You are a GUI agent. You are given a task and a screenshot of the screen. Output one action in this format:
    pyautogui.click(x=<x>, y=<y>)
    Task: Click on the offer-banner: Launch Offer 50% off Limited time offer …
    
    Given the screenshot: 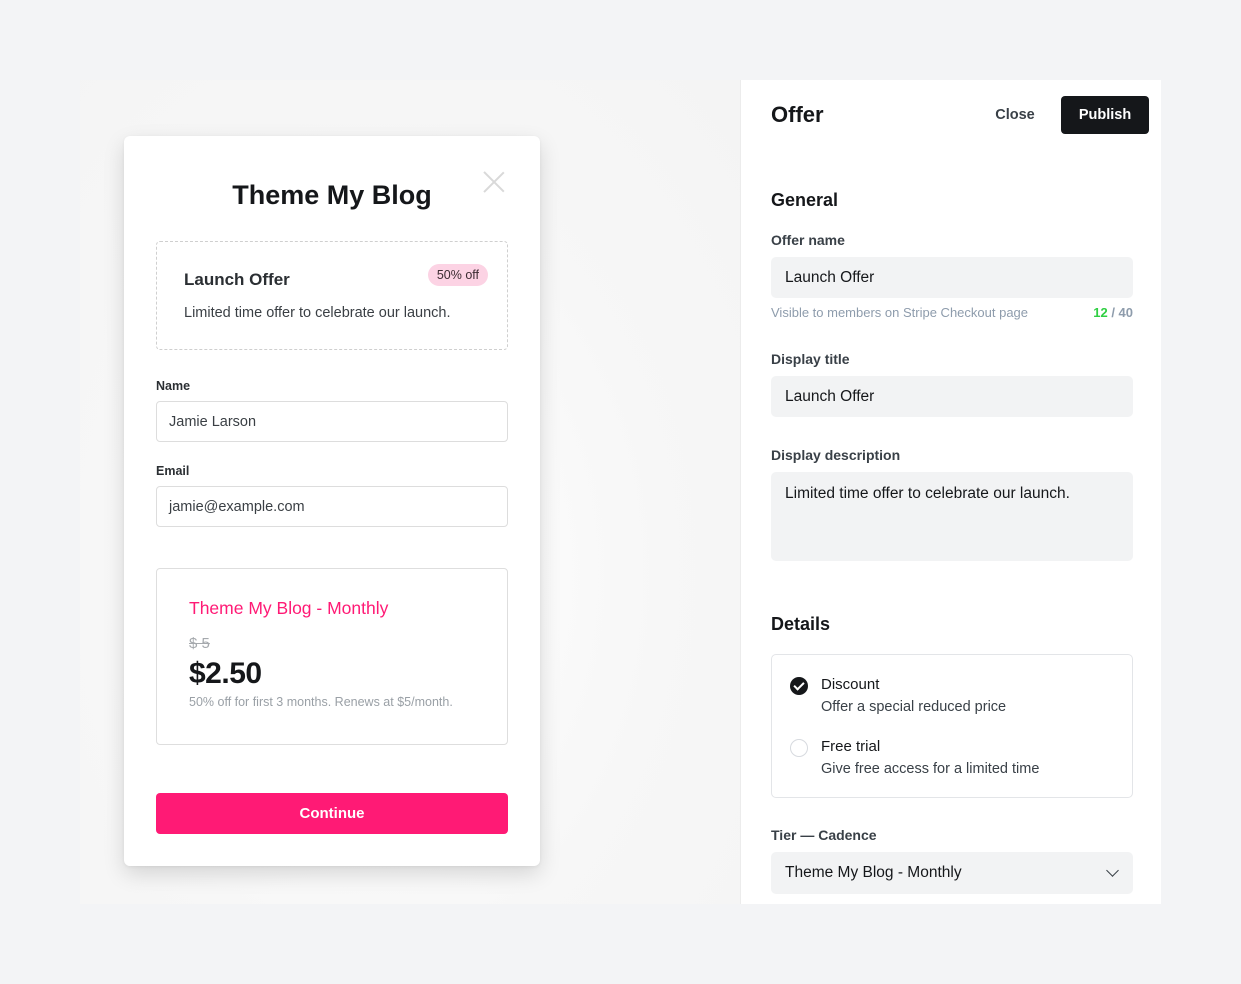 What is the action you would take?
    pyautogui.click(x=332, y=295)
    